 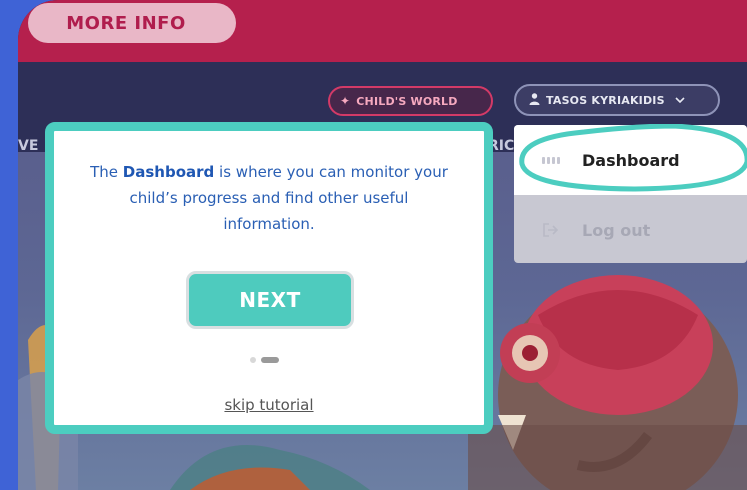 What do you see at coordinates (605, 100) in the screenshot?
I see `user-name-label: TASOS KYRIAKIDIS` at bounding box center [605, 100].